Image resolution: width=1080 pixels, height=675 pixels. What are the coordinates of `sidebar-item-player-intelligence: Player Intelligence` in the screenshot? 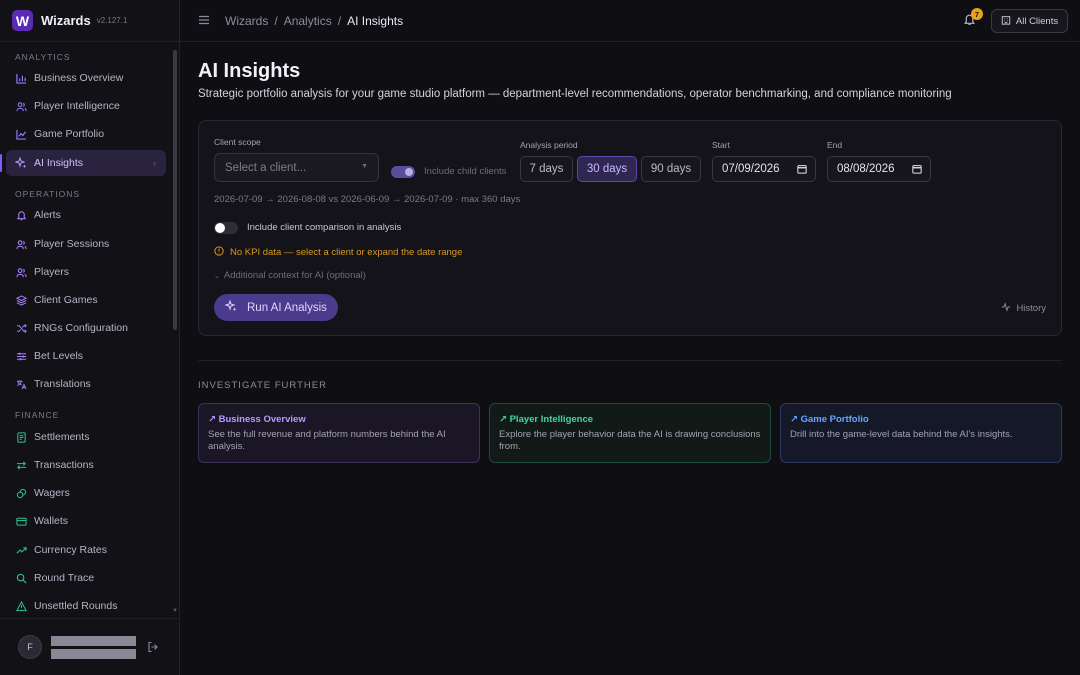 It's located at (86, 106).